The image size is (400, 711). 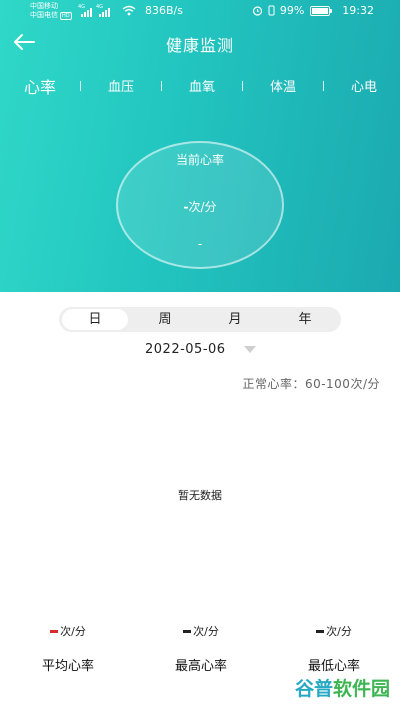 I want to click on heart-rate-gauge: 当前心率 -次/分 -, so click(x=200, y=205).